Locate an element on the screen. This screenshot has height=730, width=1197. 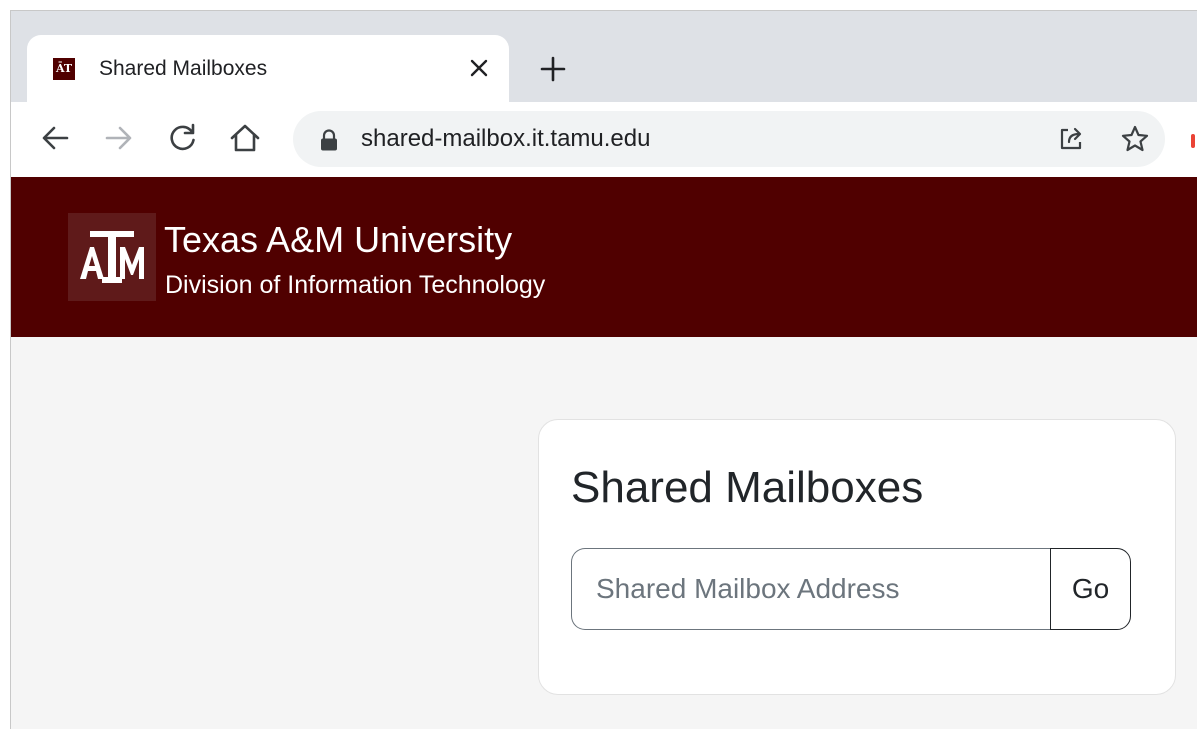
tab-strip: ĀT Shared Mailboxes is located at coordinates (604, 57).